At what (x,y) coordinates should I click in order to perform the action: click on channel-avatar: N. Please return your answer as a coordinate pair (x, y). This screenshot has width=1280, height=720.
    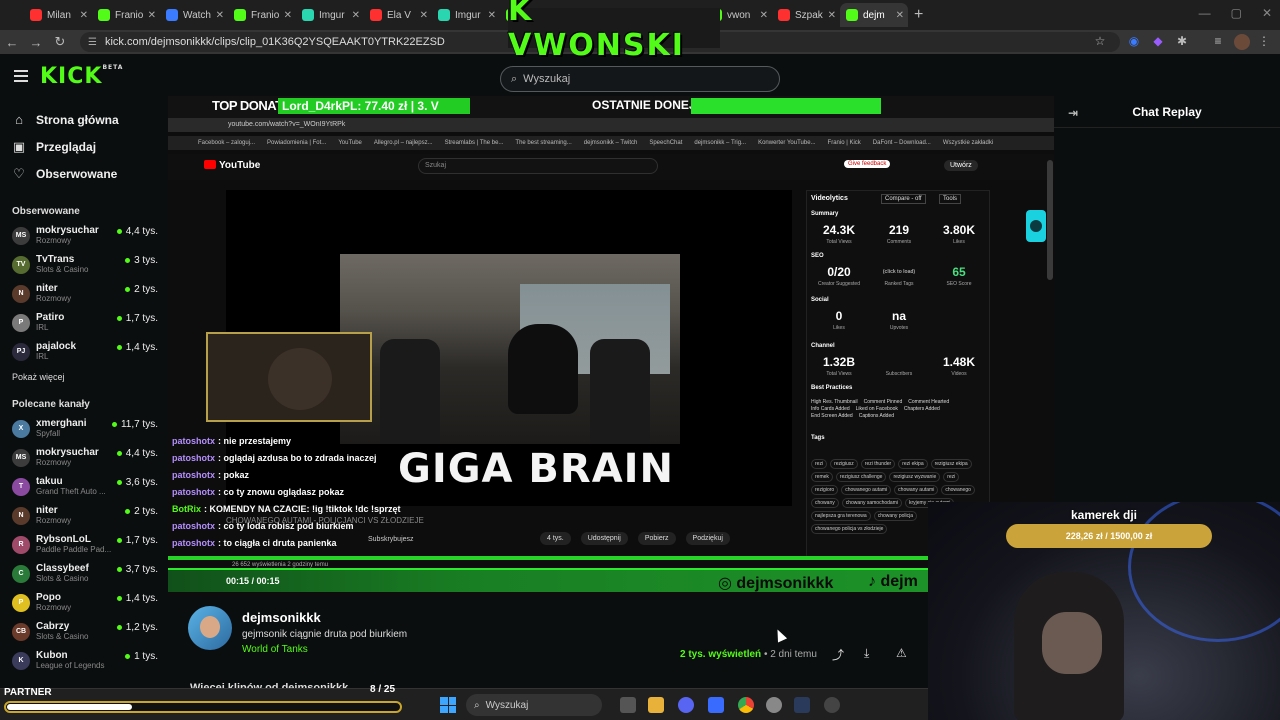
    Looking at the image, I should click on (21, 515).